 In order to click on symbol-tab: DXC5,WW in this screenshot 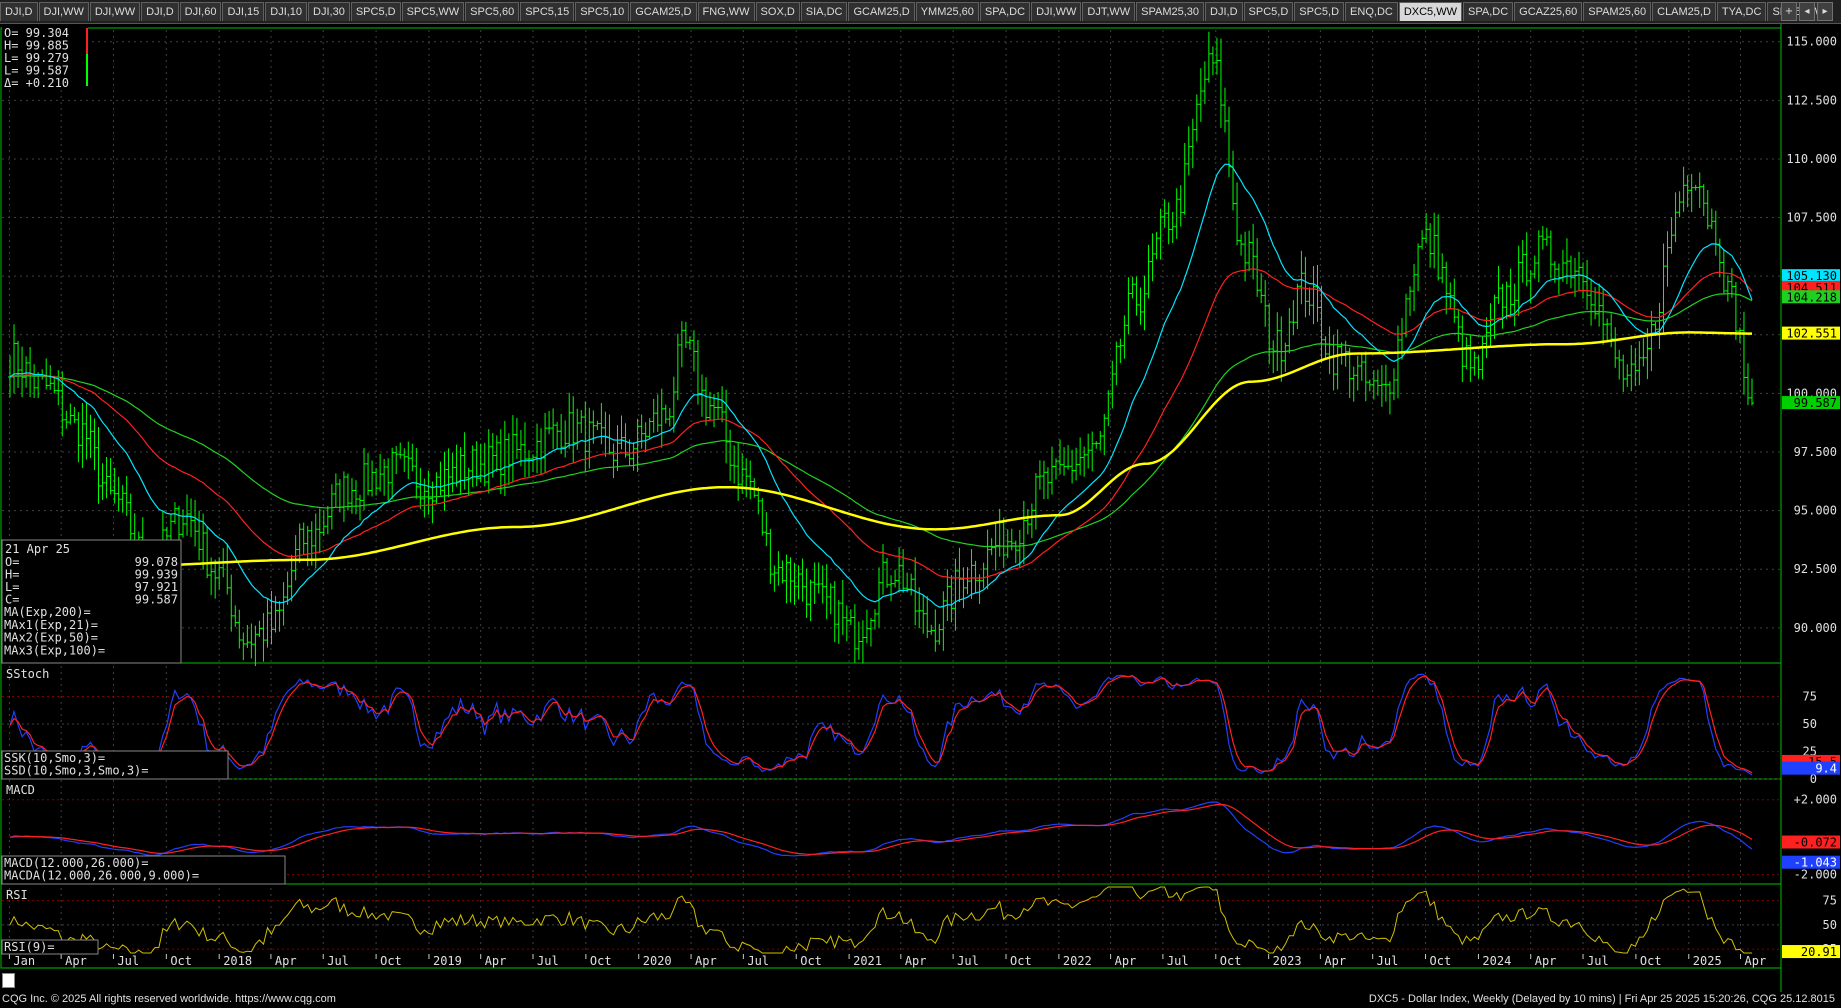, I will do `click(1430, 11)`.